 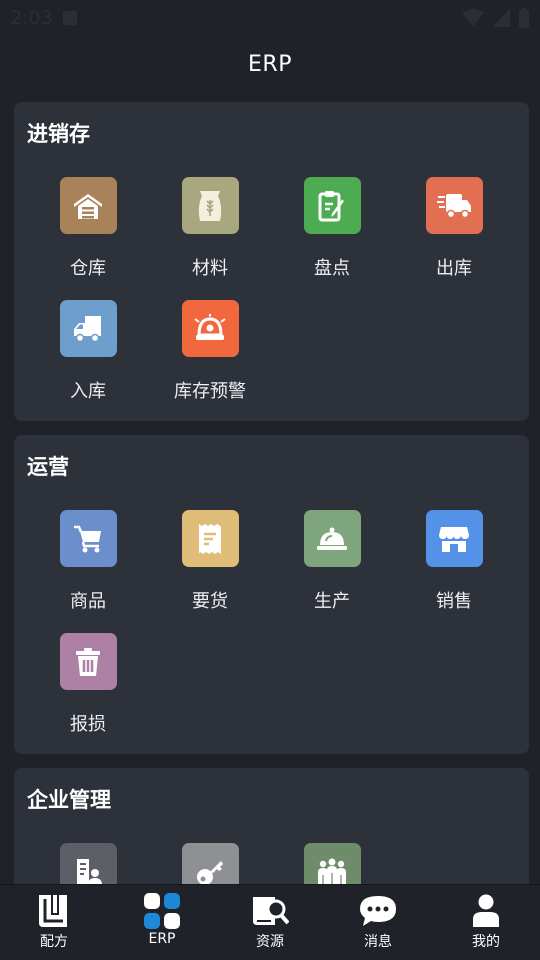 I want to click on menu-item-warehouse: 仓库, so click(x=88, y=228).